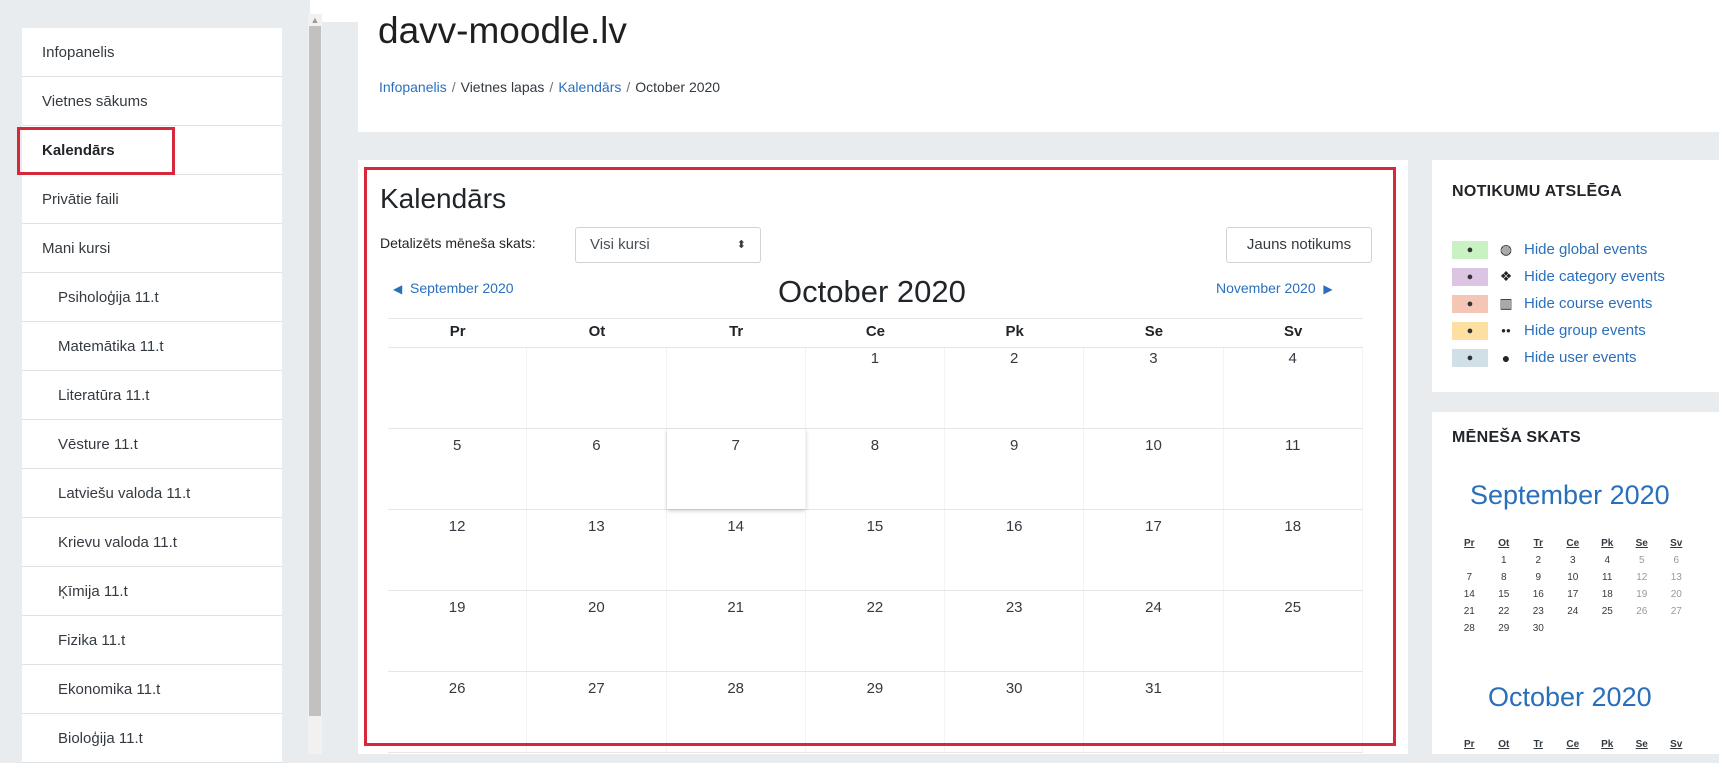 The height and width of the screenshot is (763, 1719). Describe the element at coordinates (1641, 560) in the screenshot. I see `mini-day: 5` at that location.